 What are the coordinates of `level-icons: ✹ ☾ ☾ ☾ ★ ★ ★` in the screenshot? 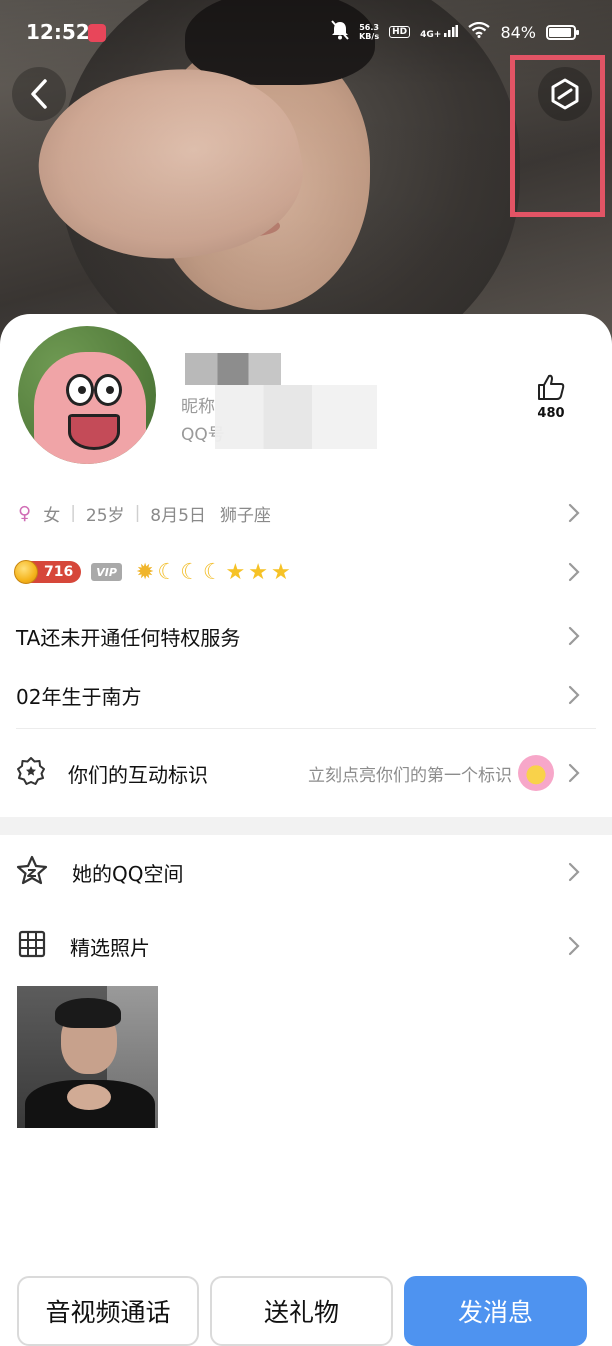 It's located at (213, 572).